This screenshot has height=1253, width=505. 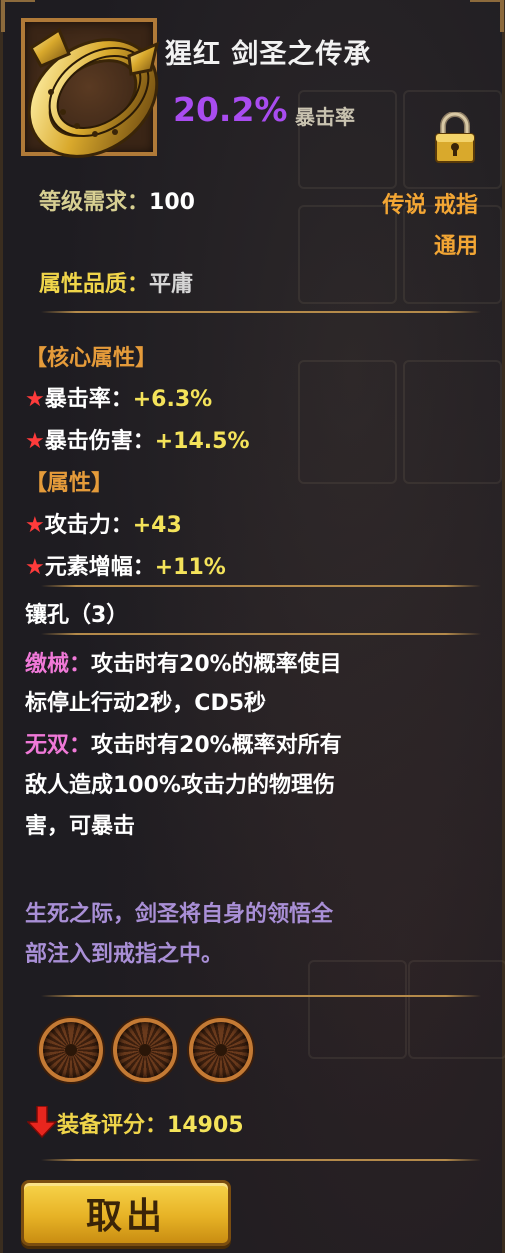 I want to click on lore-text: 部注入到戒指之中。, so click(x=124, y=954).